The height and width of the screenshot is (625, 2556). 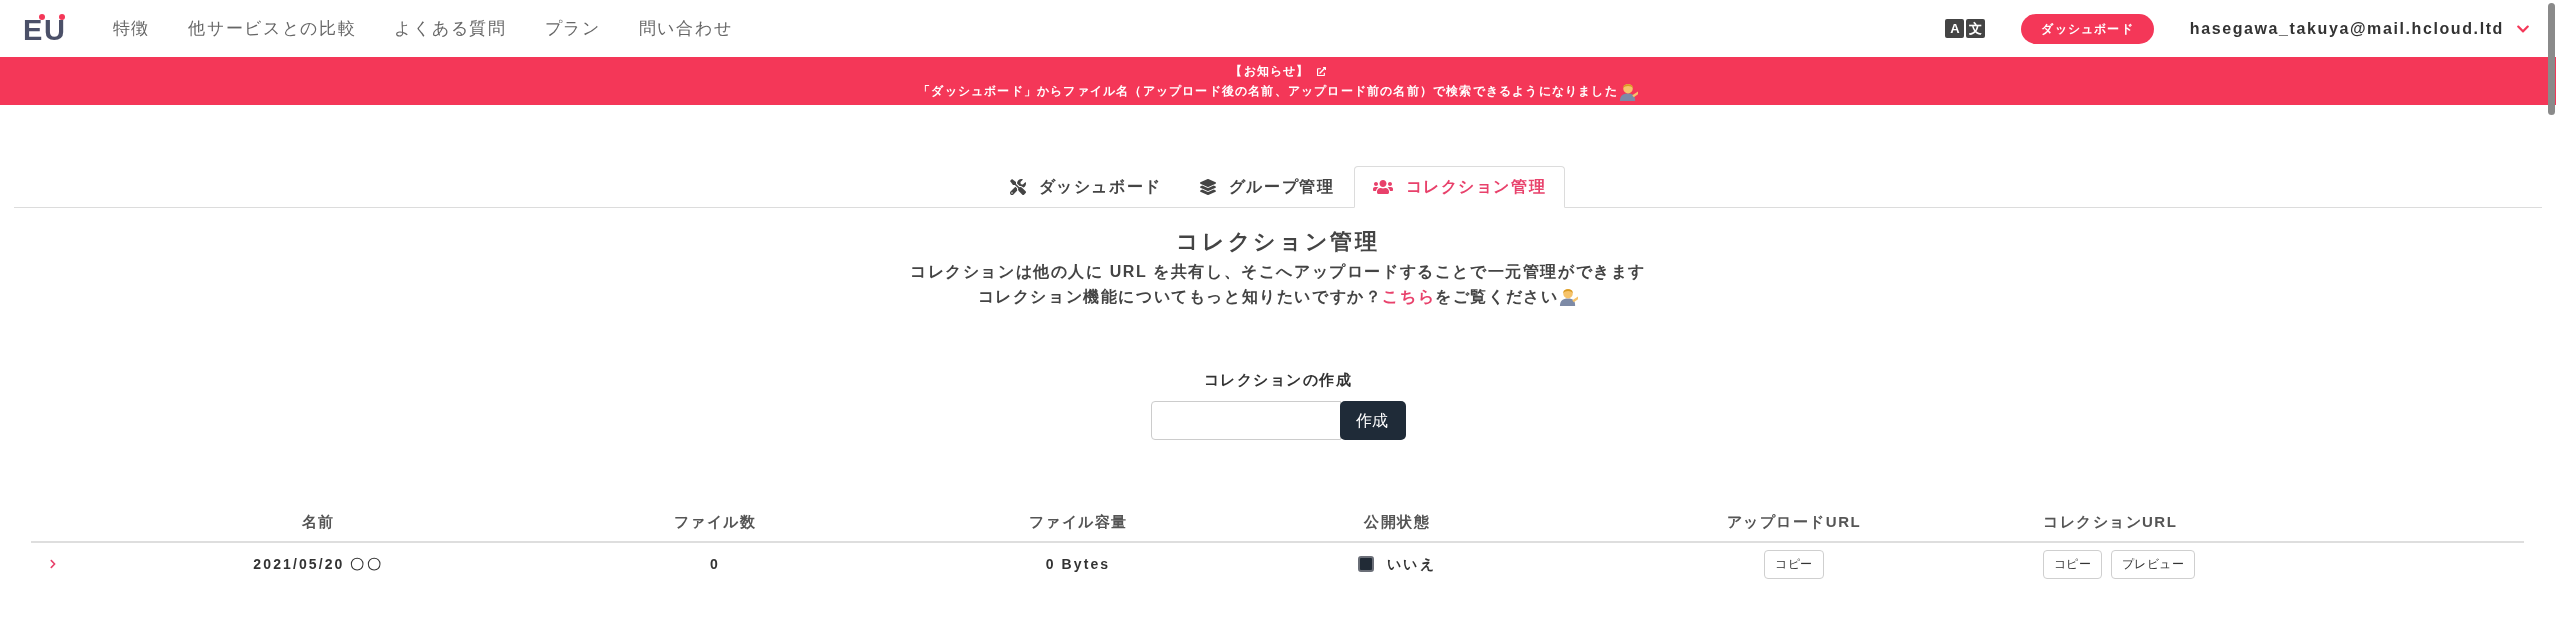 What do you see at coordinates (1270, 71) in the screenshot?
I see `announcement-link: 【お知らせ】` at bounding box center [1270, 71].